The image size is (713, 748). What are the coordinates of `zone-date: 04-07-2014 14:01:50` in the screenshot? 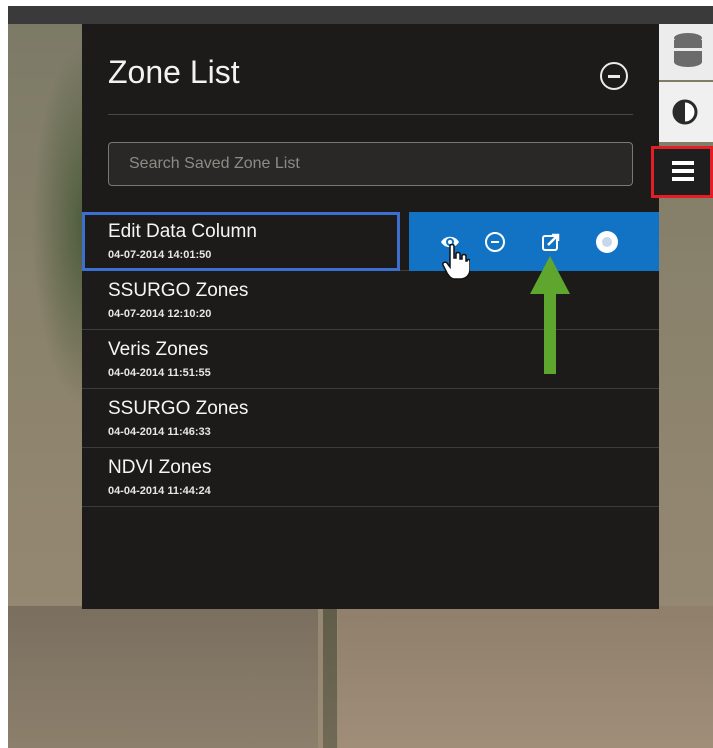 It's located at (160, 255).